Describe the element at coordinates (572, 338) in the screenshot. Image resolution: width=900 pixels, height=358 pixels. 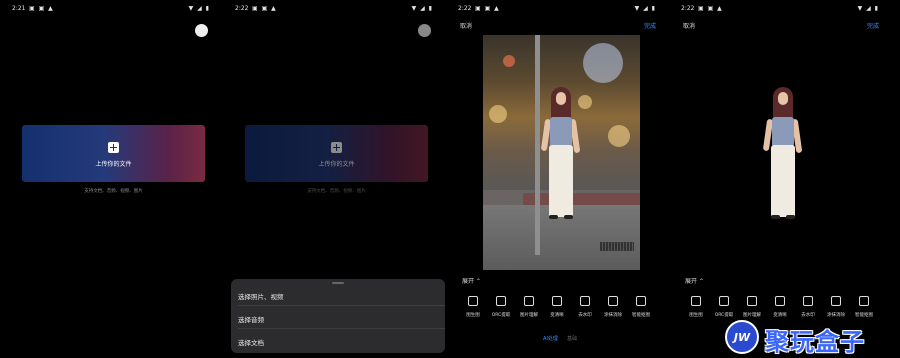
I see `tab-basic: 基础` at that location.